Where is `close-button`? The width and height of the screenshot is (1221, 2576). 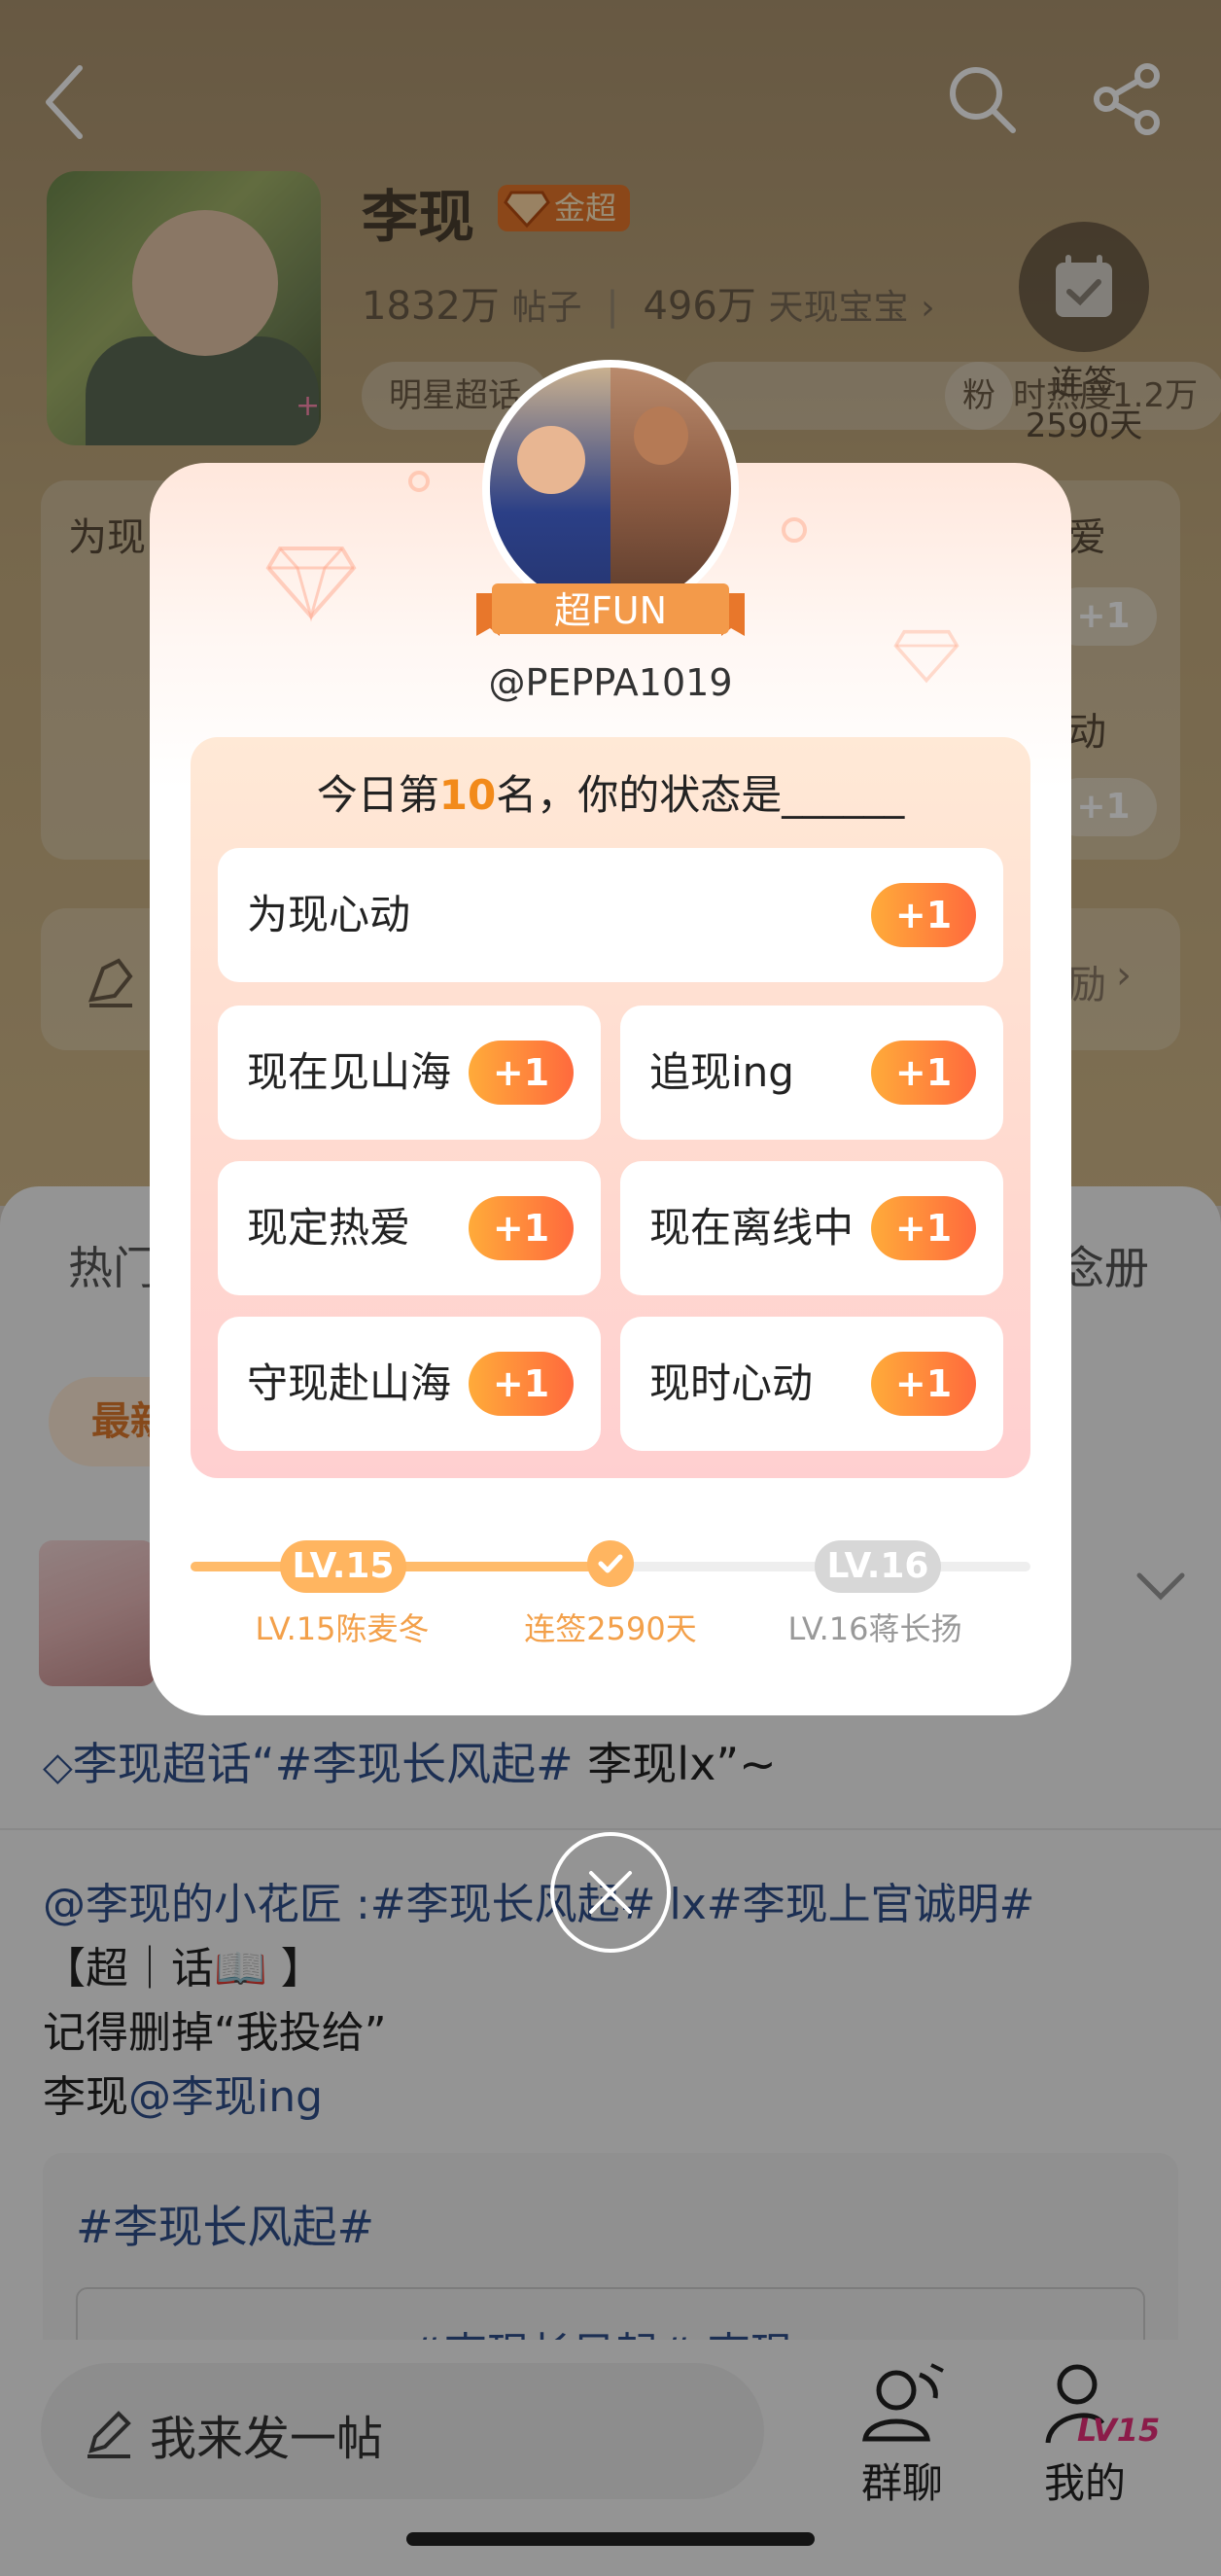
close-button is located at coordinates (610, 1893).